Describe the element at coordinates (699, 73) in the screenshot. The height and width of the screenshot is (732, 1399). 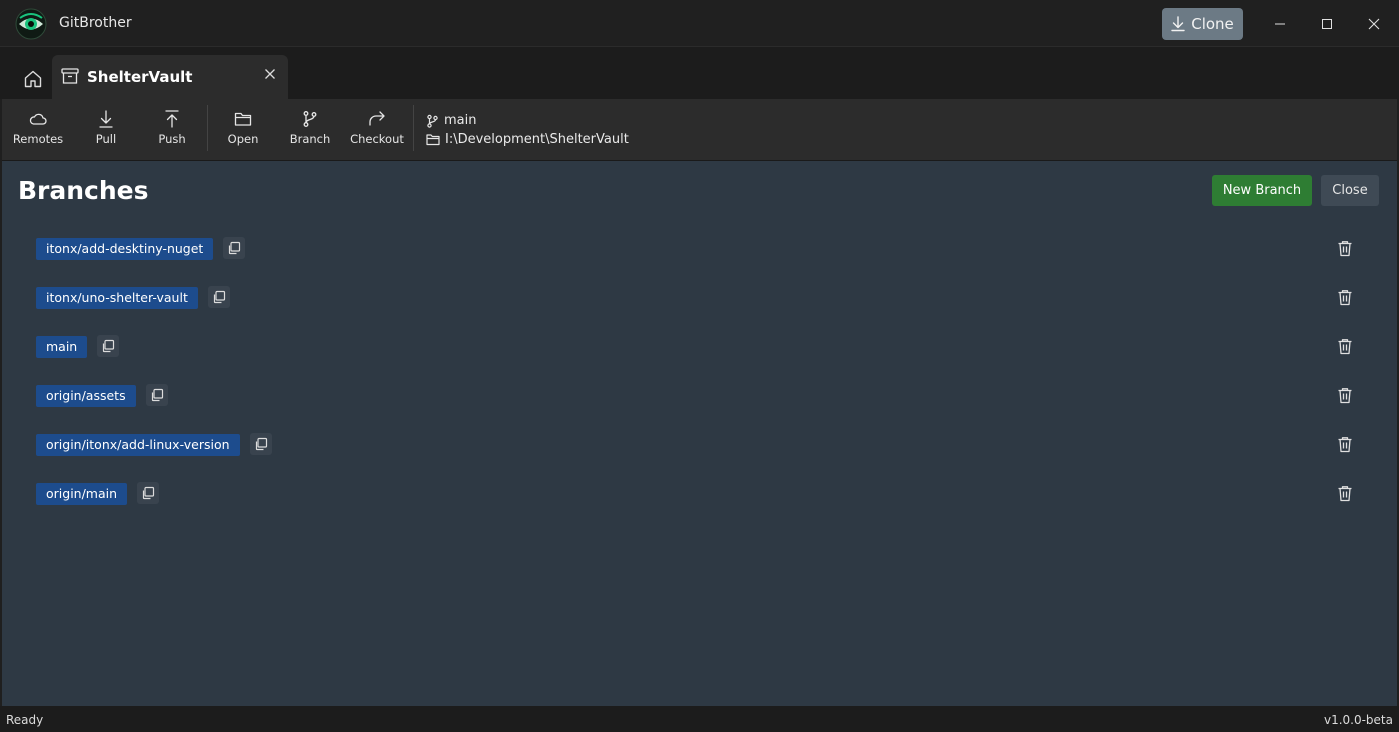
I see `tab-strip: ShelterVault` at that location.